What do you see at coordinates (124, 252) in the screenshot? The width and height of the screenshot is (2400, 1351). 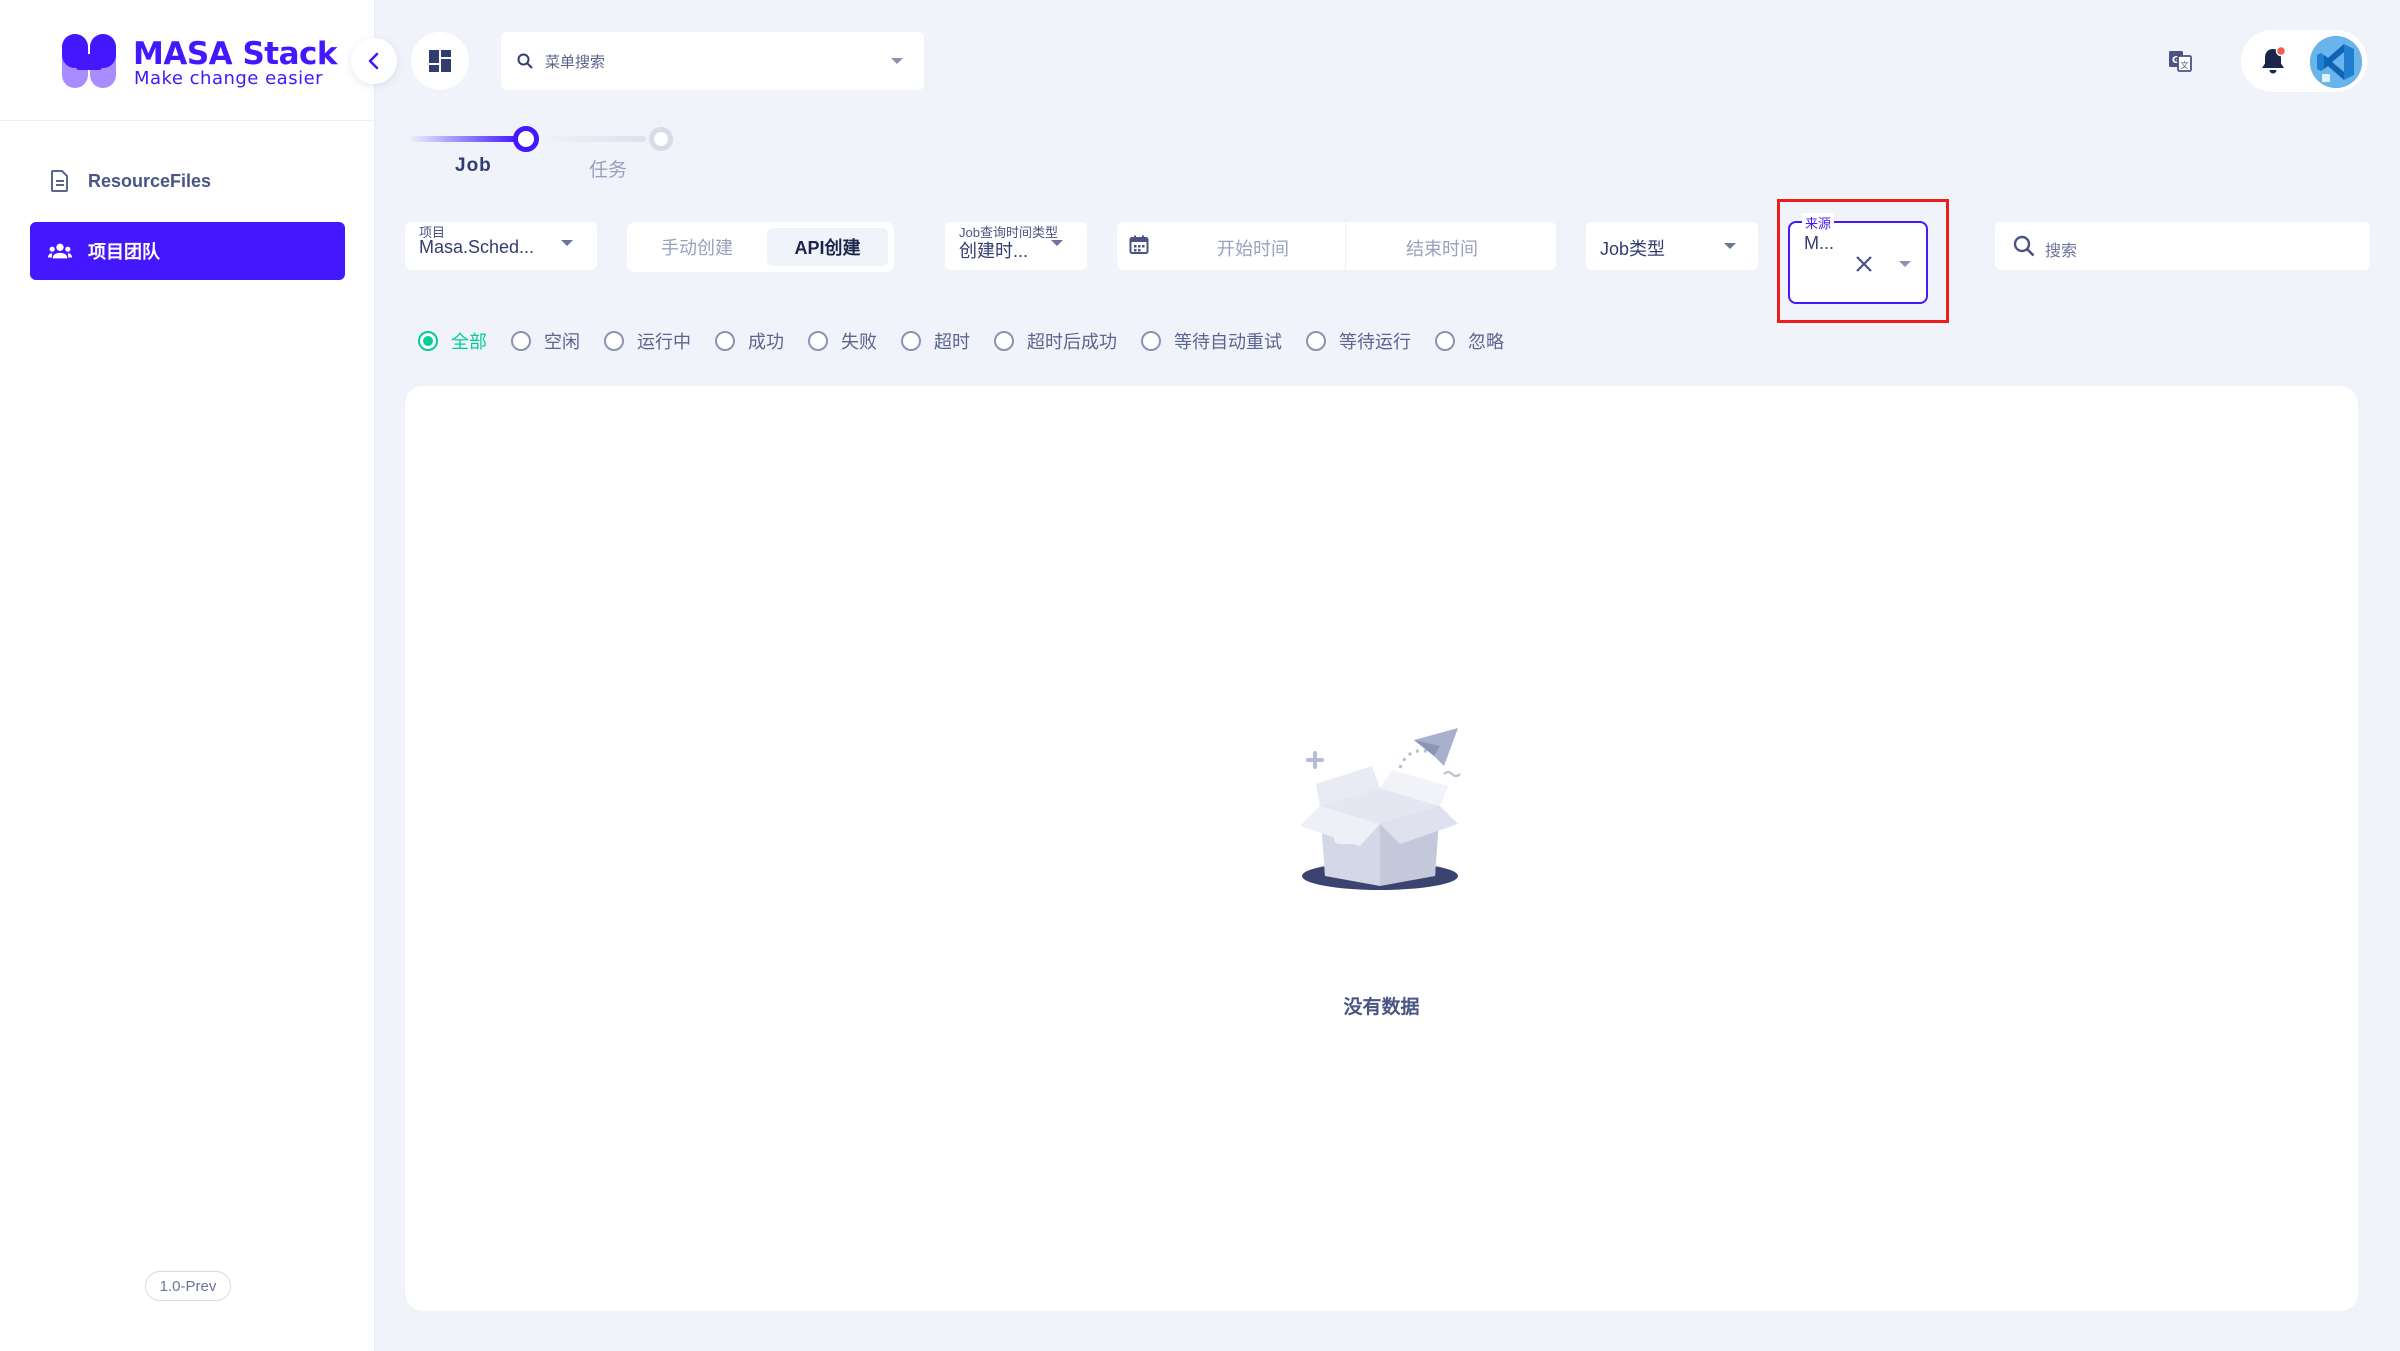 I see `sidebar-item-label: 项目团队` at bounding box center [124, 252].